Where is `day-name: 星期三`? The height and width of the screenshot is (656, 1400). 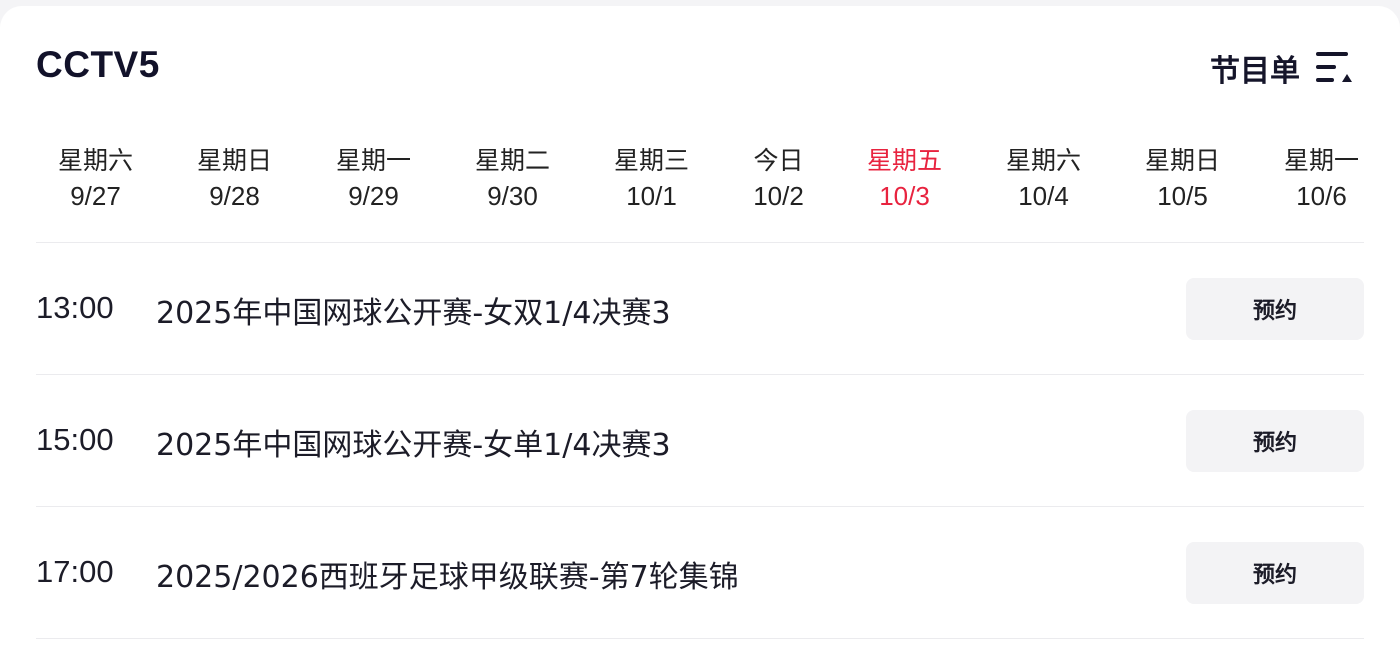 day-name: 星期三 is located at coordinates (651, 160).